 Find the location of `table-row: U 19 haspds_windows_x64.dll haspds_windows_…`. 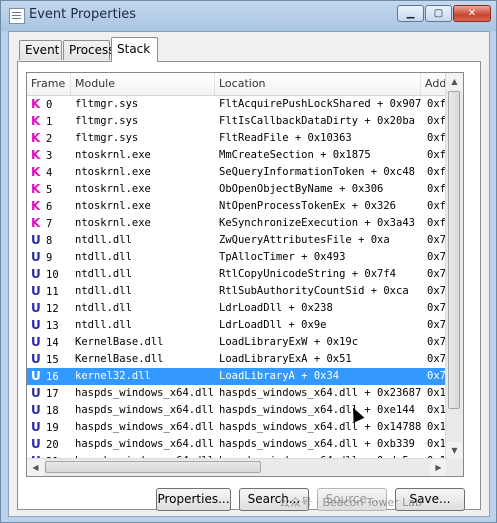

table-row: U 19 haspds_windows_x64.dll haspds_windows_… is located at coordinates (237, 427).